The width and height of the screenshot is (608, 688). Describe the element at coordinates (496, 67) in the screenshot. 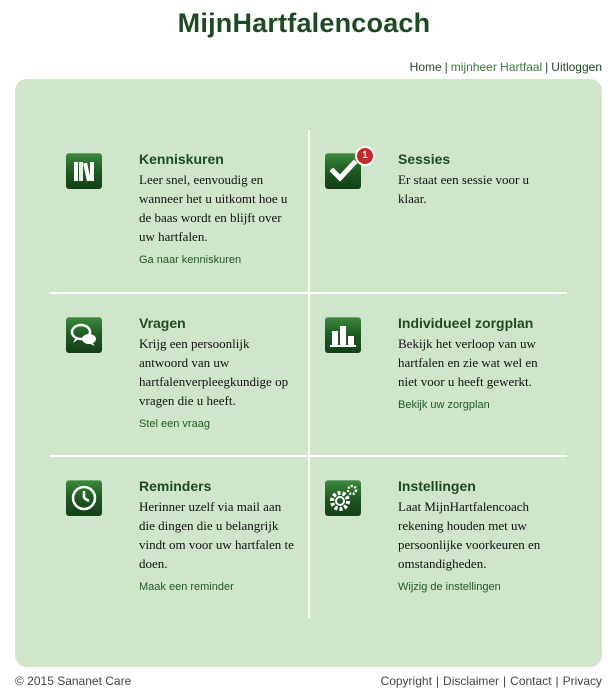

I see `nav-link-user: mijnheer Hartfaal` at that location.